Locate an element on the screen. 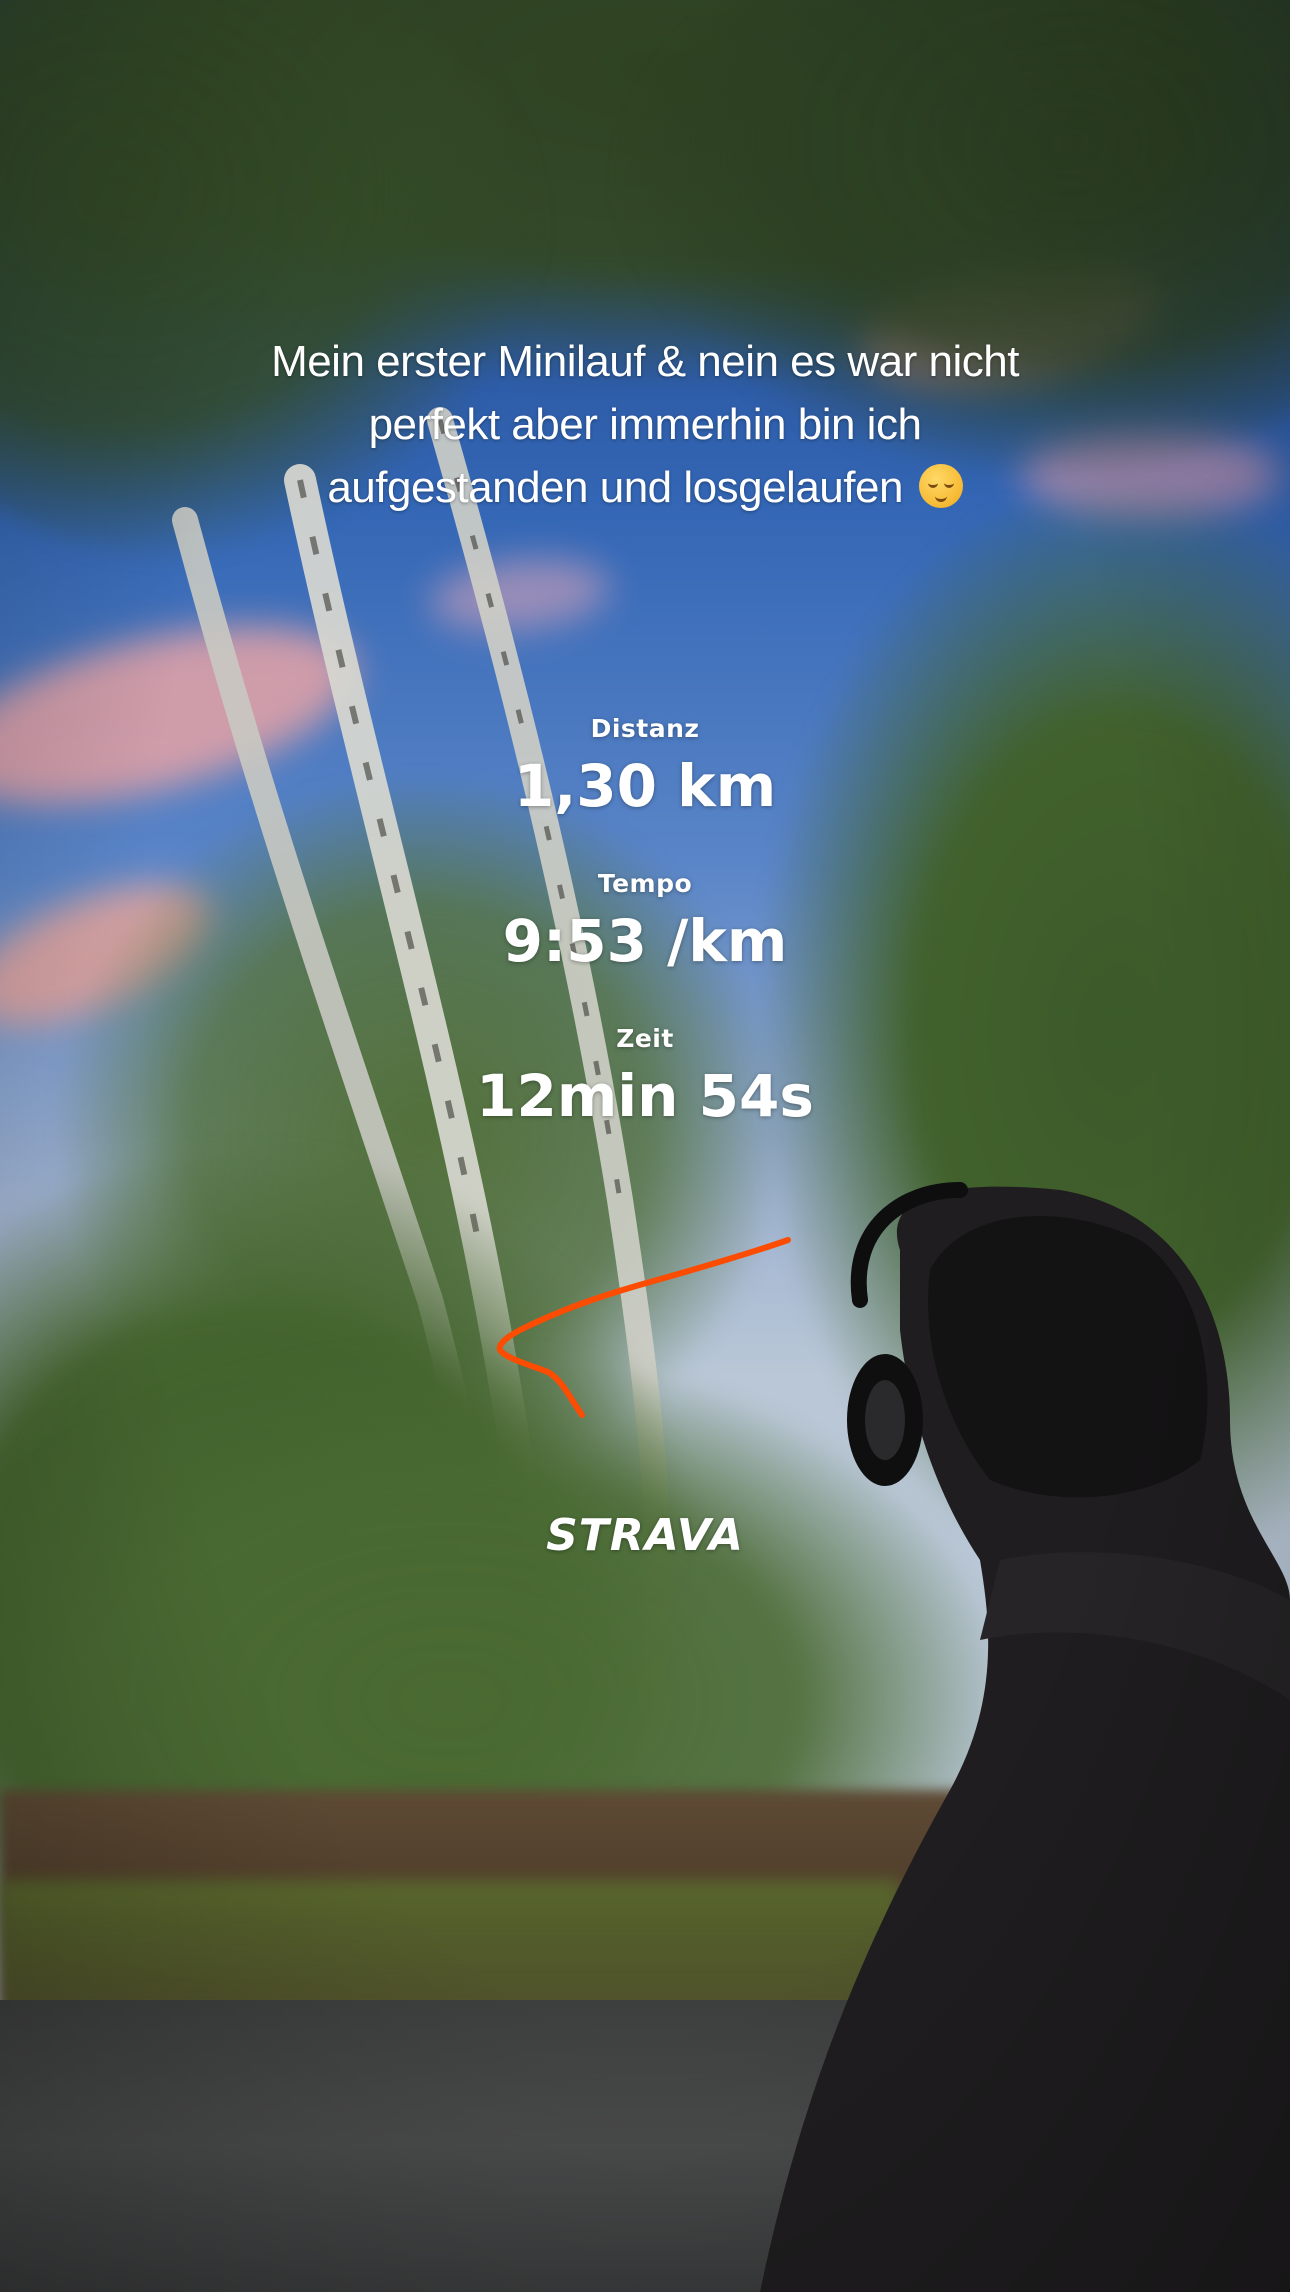  strava-logo: STRAVA is located at coordinates (645, 1535).